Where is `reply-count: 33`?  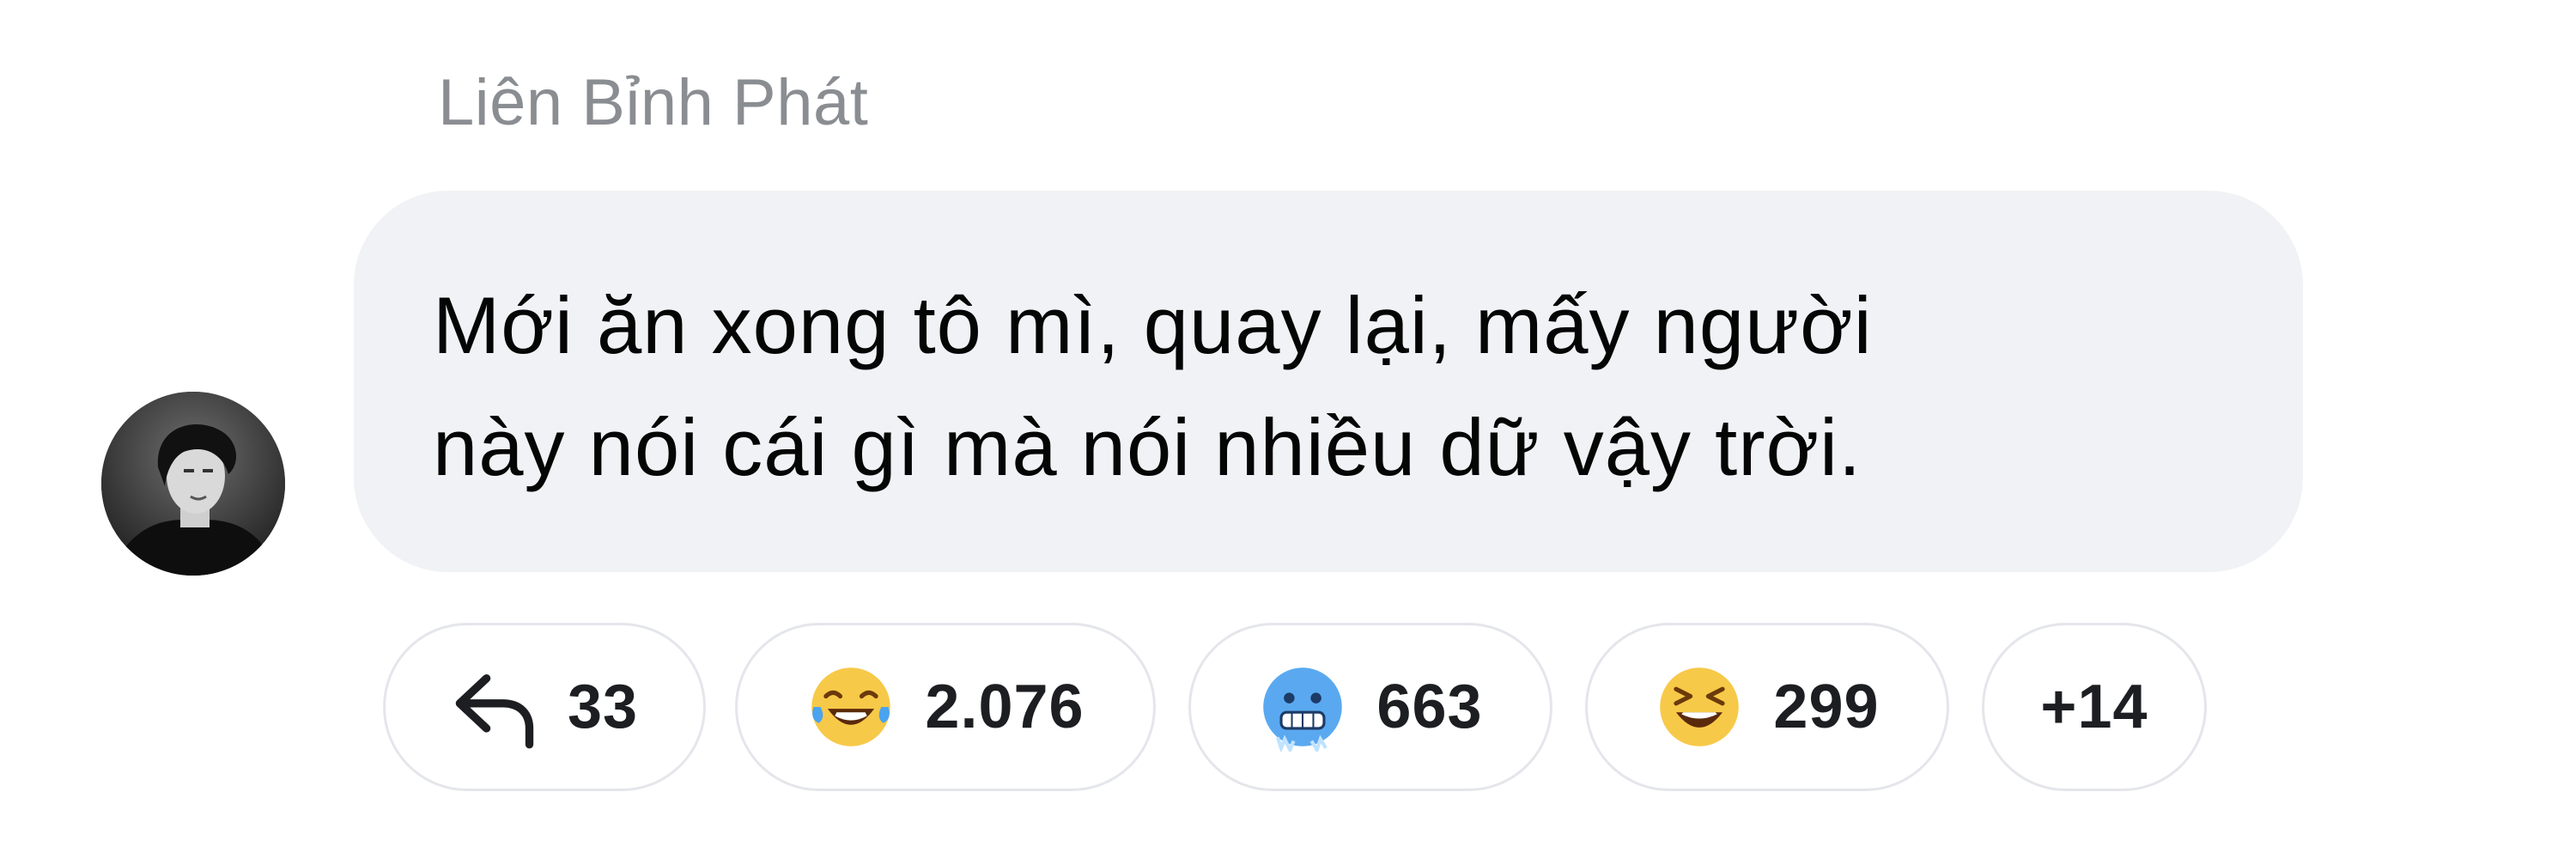 reply-count: 33 is located at coordinates (603, 707).